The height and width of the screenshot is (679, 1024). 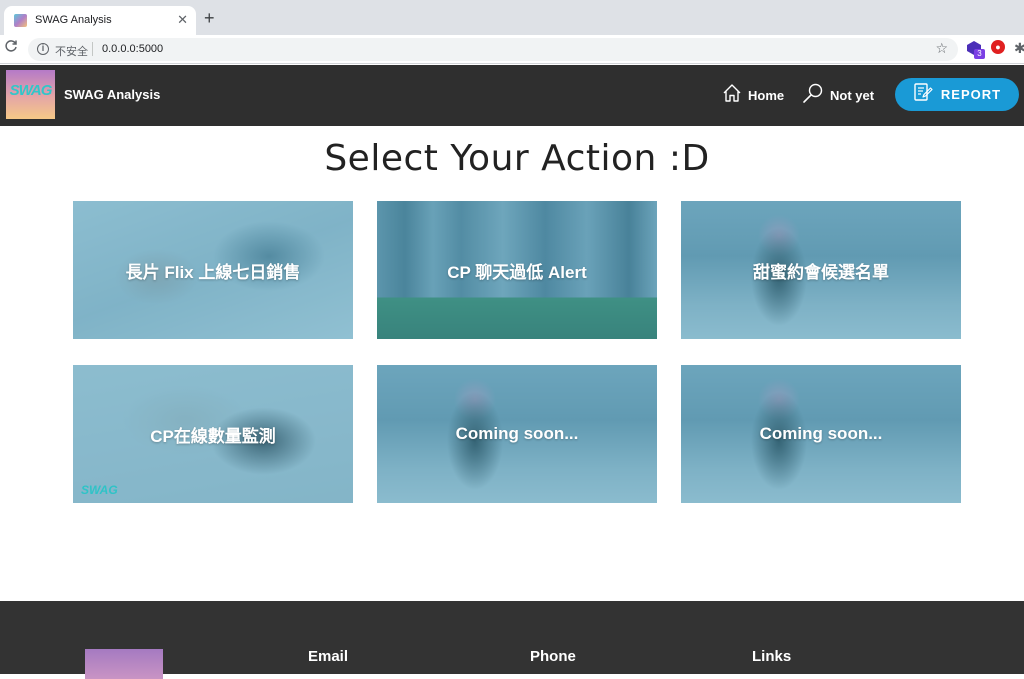 I want to click on new-tab-button: +, so click(x=209, y=18).